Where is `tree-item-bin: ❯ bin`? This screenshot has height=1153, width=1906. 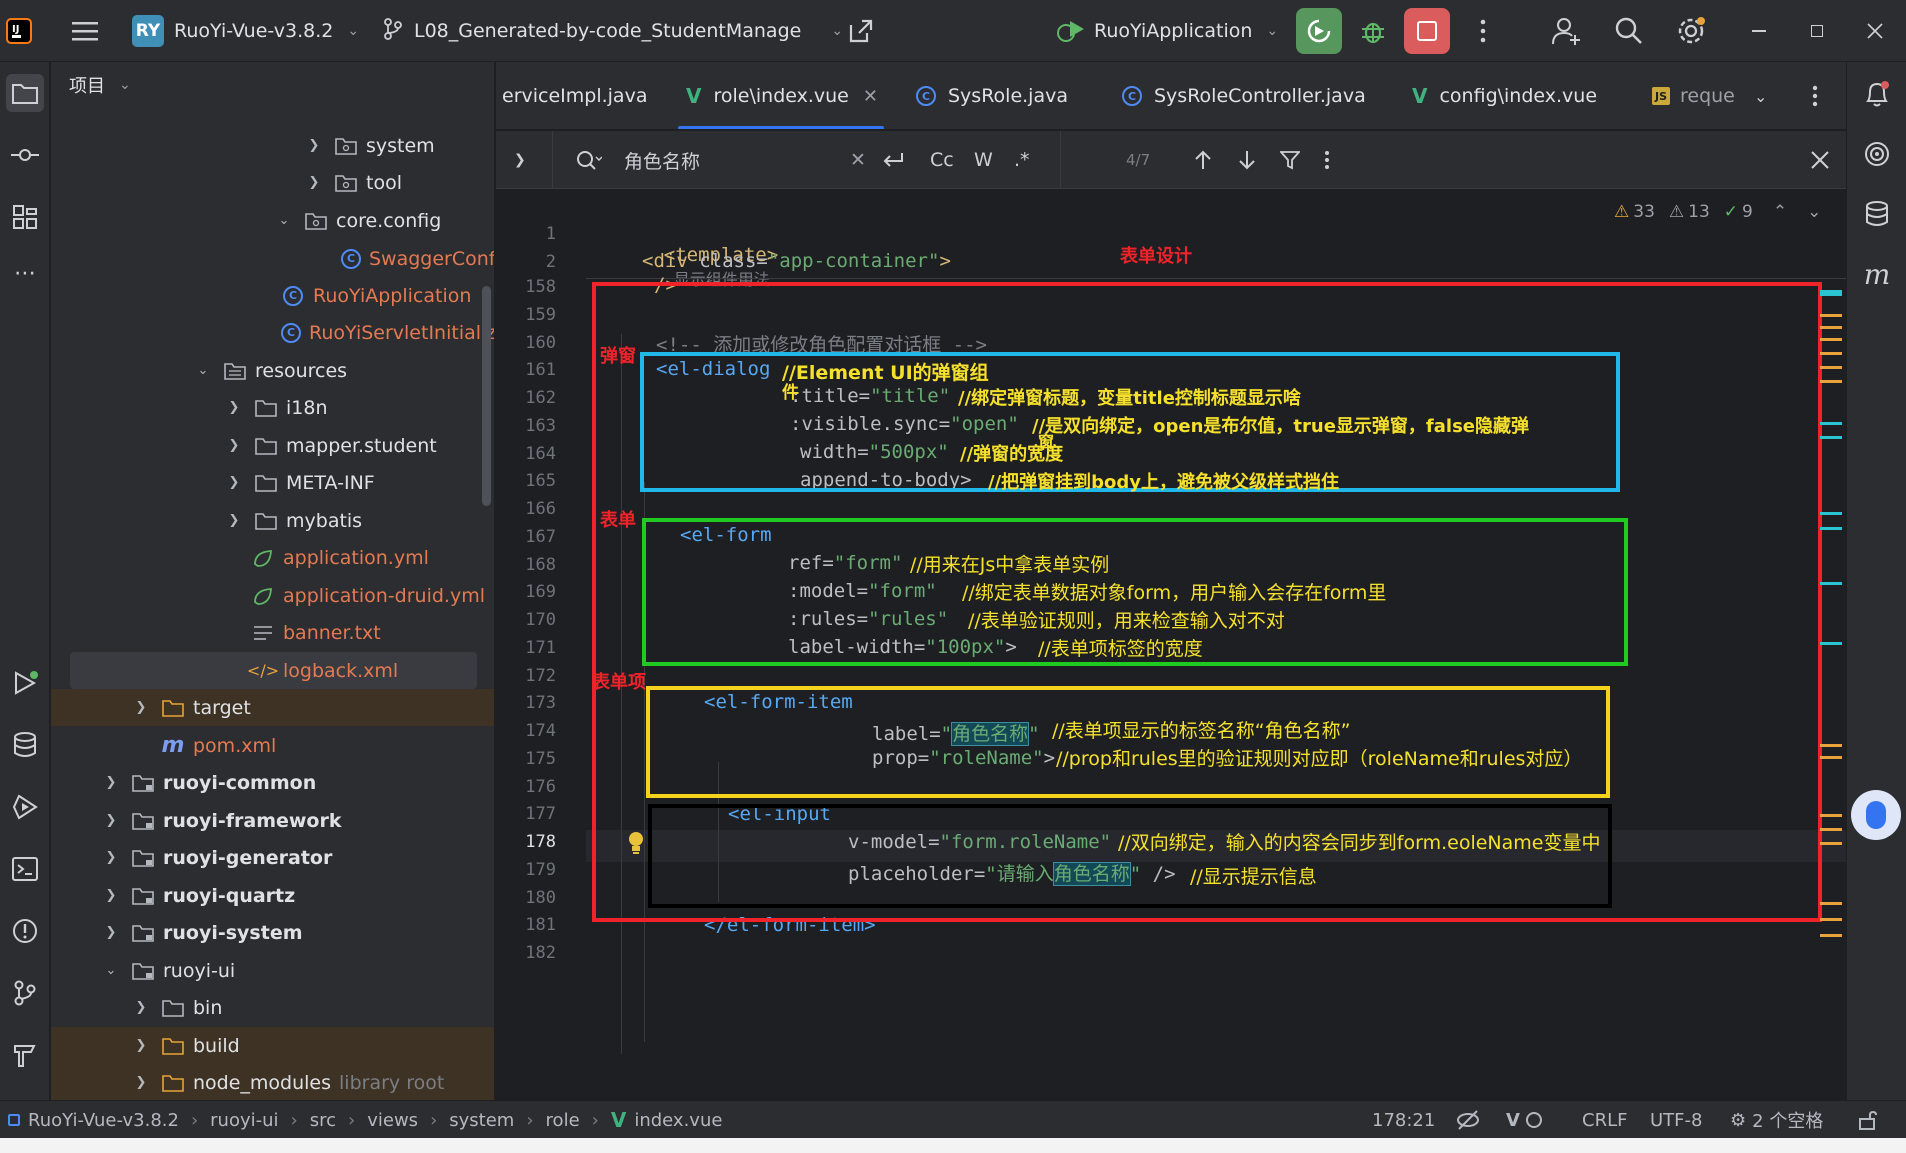 tree-item-bin: ❯ bin is located at coordinates (272, 1007).